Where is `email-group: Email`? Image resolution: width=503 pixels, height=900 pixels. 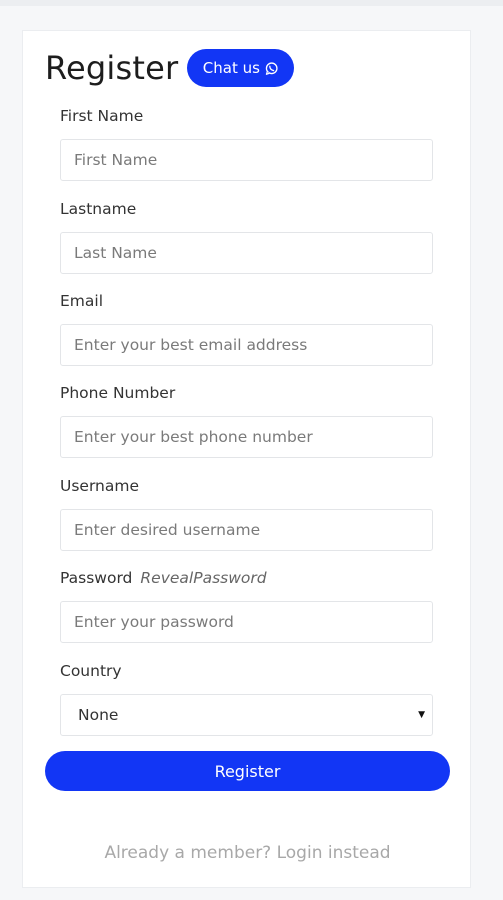 email-group: Email is located at coordinates (246, 328).